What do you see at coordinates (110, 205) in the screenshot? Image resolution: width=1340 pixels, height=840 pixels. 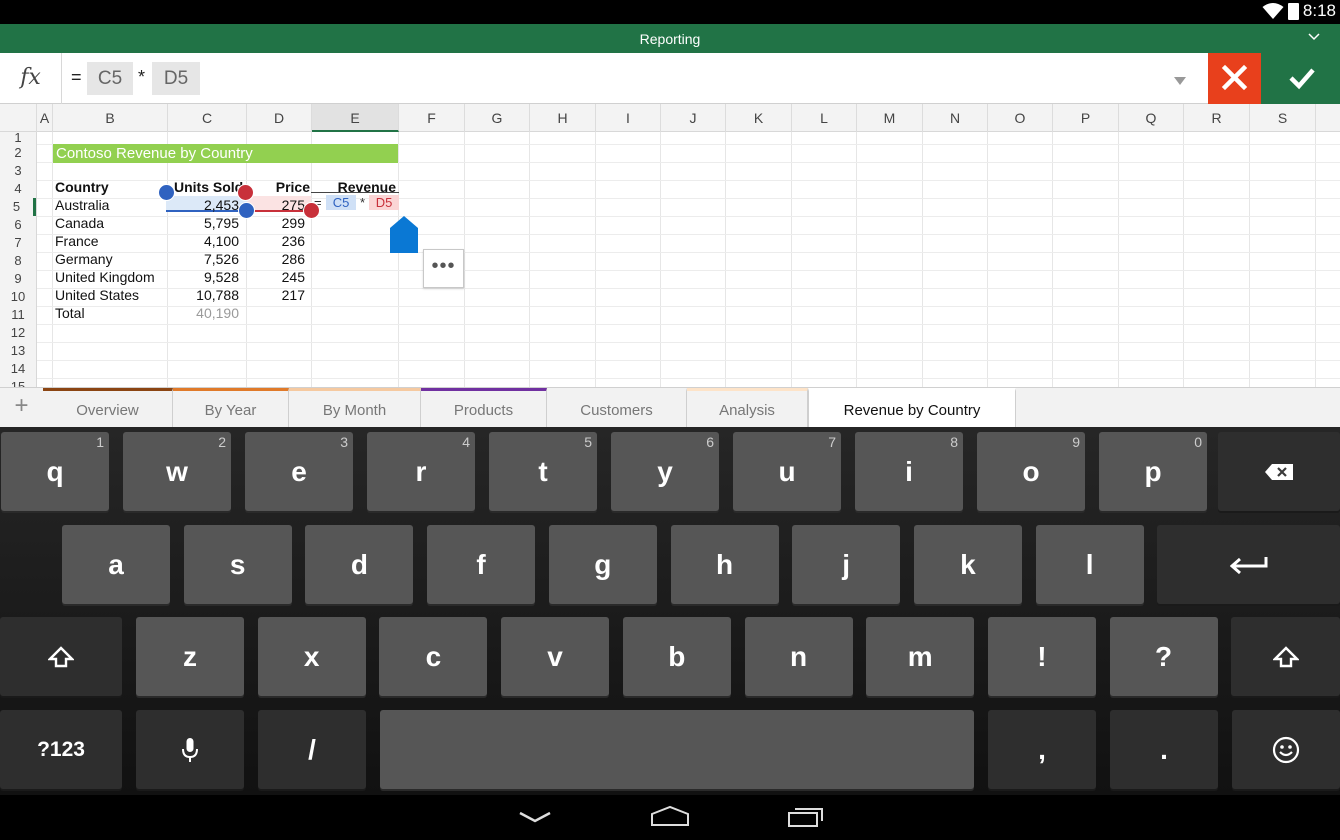 I see `country-cell: Australia` at bounding box center [110, 205].